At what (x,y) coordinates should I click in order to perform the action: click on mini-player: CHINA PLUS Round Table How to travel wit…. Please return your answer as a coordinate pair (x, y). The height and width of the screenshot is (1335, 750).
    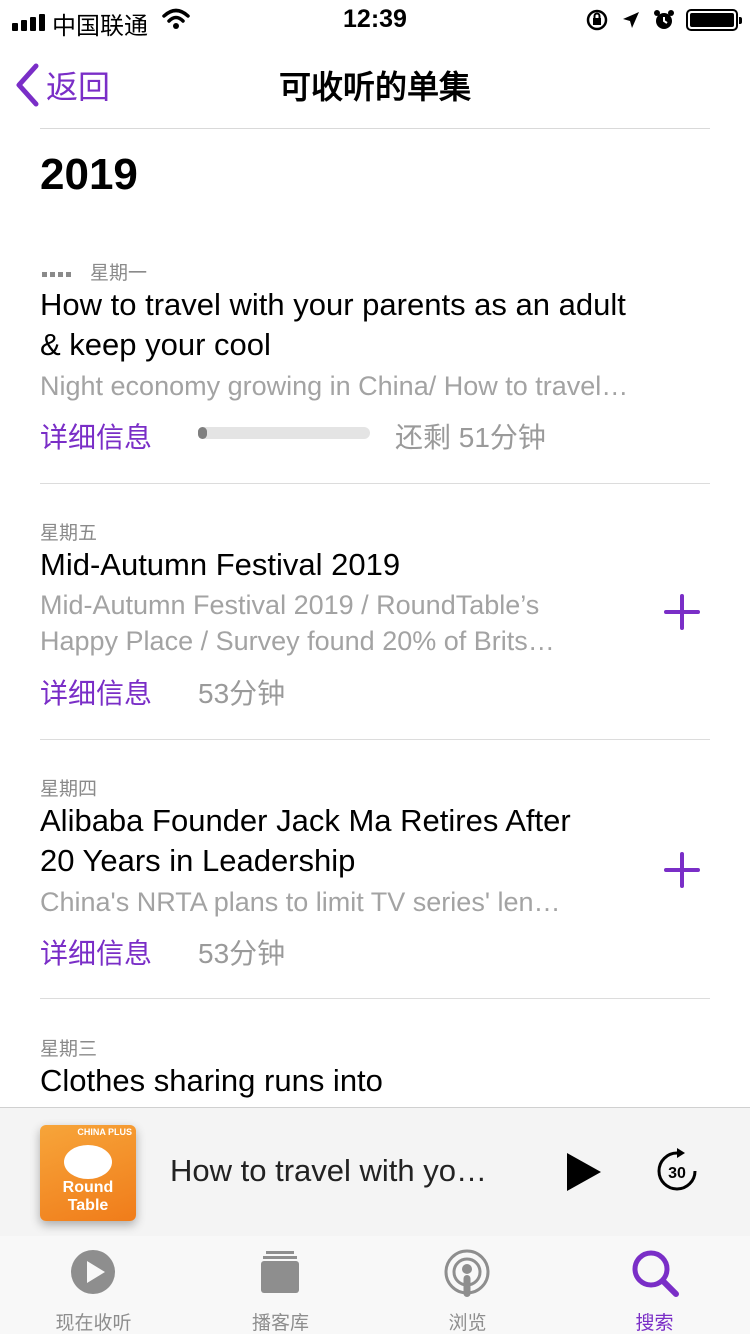
    Looking at the image, I should click on (375, 1172).